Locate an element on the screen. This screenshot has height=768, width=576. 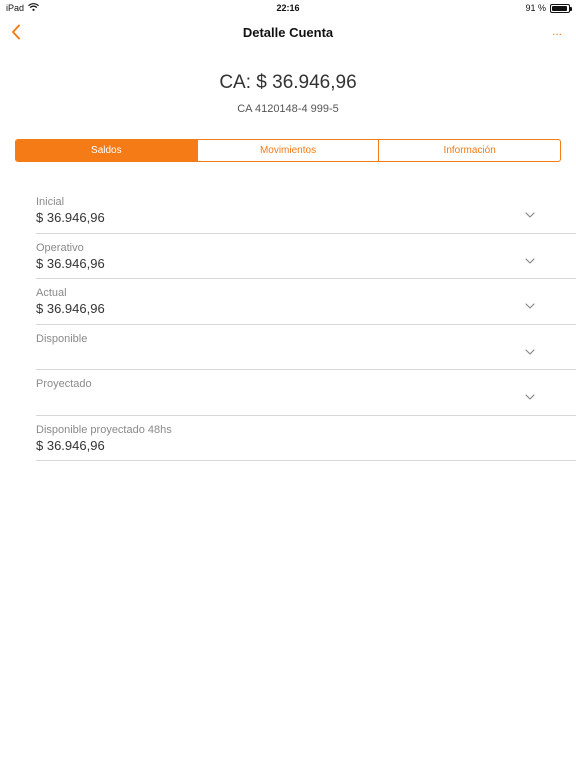
battery-fill is located at coordinates (559, 8).